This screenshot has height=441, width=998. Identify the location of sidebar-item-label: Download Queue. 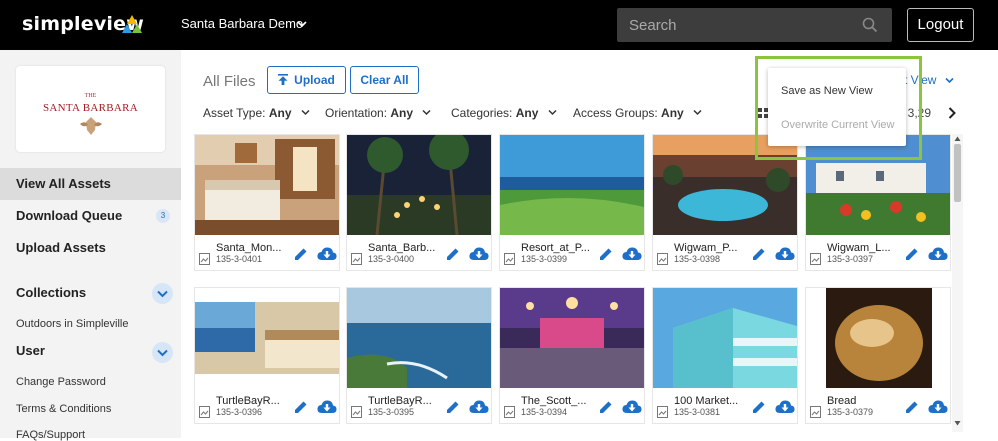
(69, 215).